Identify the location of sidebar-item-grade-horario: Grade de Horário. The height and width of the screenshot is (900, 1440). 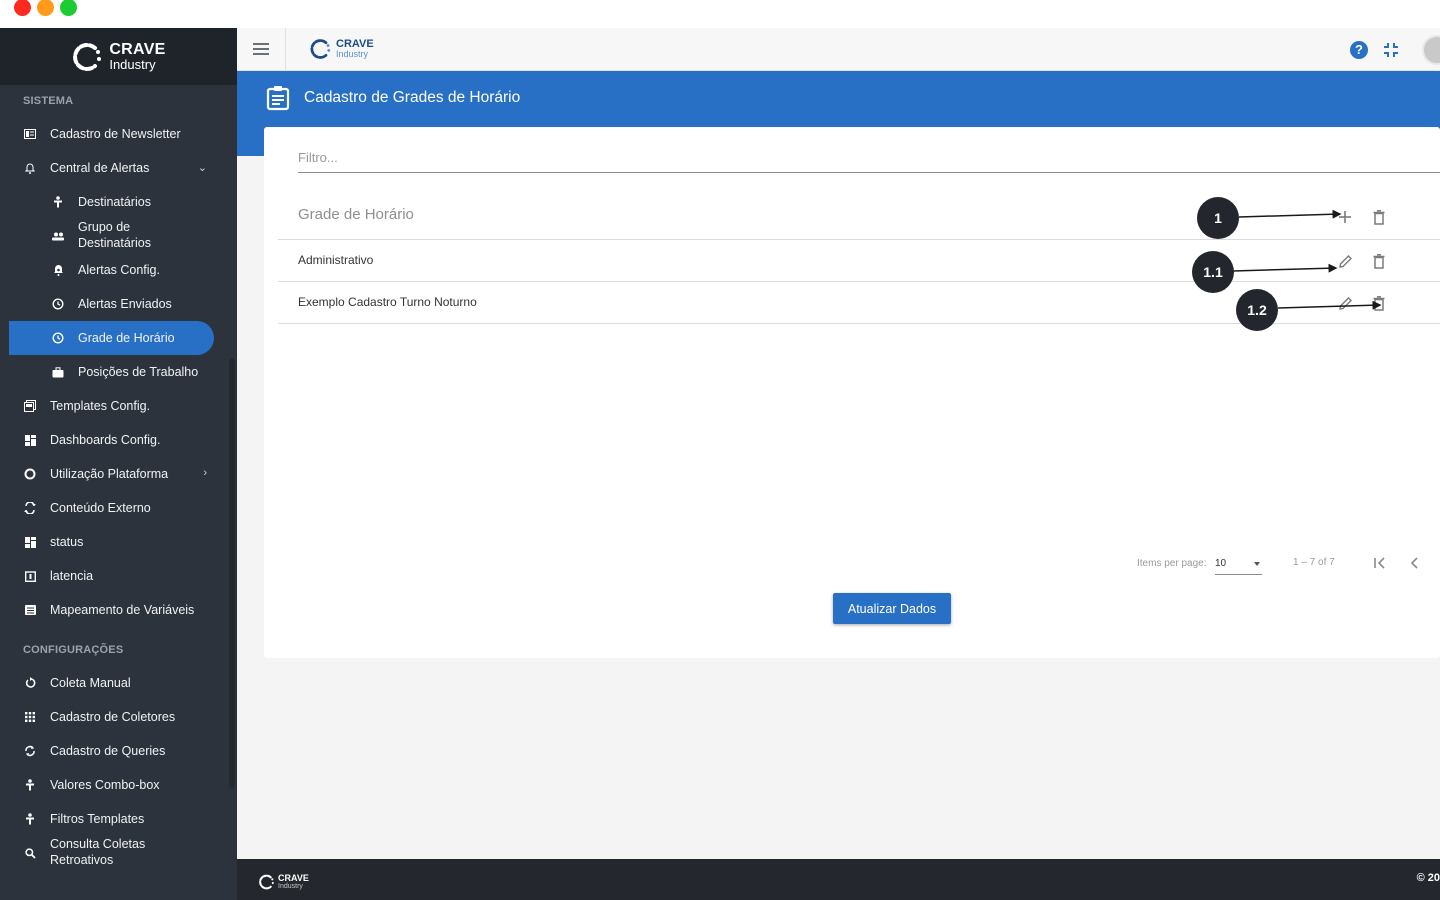
(111, 338).